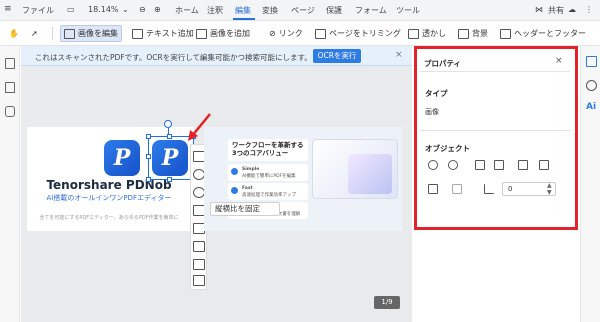 This screenshot has height=322, width=600. Describe the element at coordinates (10, 87) in the screenshot. I see `bookmark-icon` at that location.